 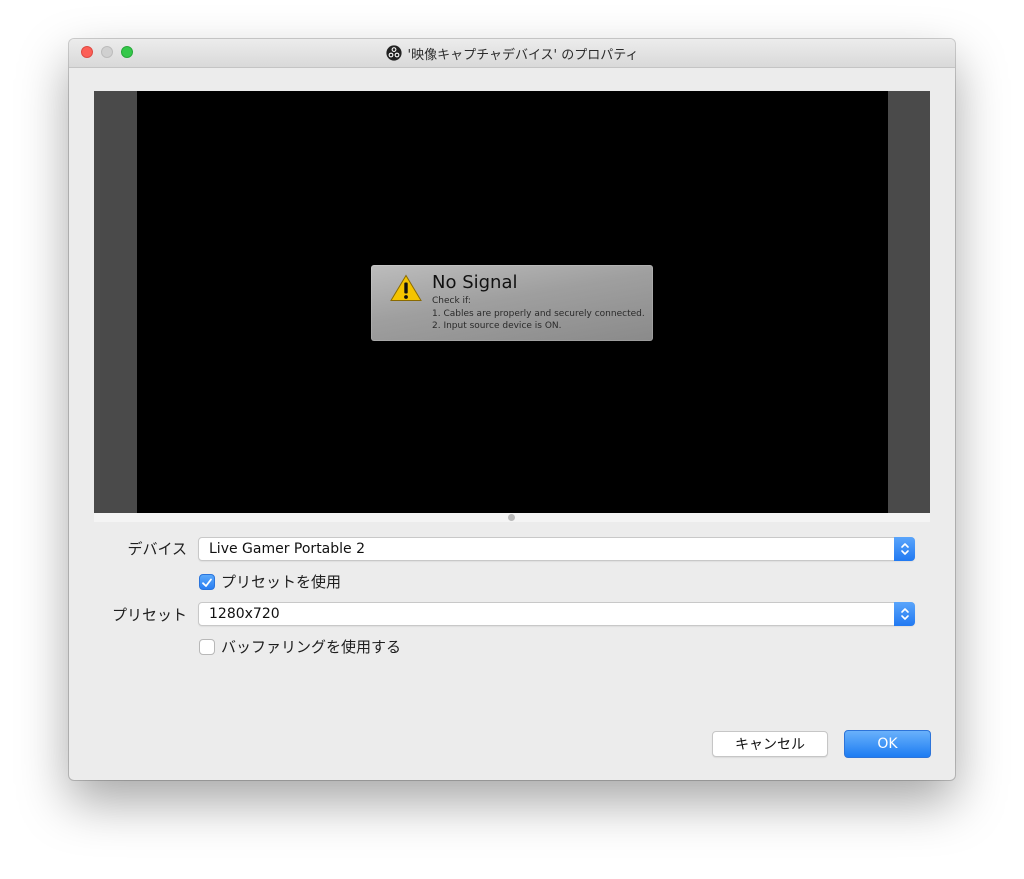 What do you see at coordinates (523, 55) in the screenshot?
I see `window-title: '映像キャプチャデバイス' のプロパティ` at bounding box center [523, 55].